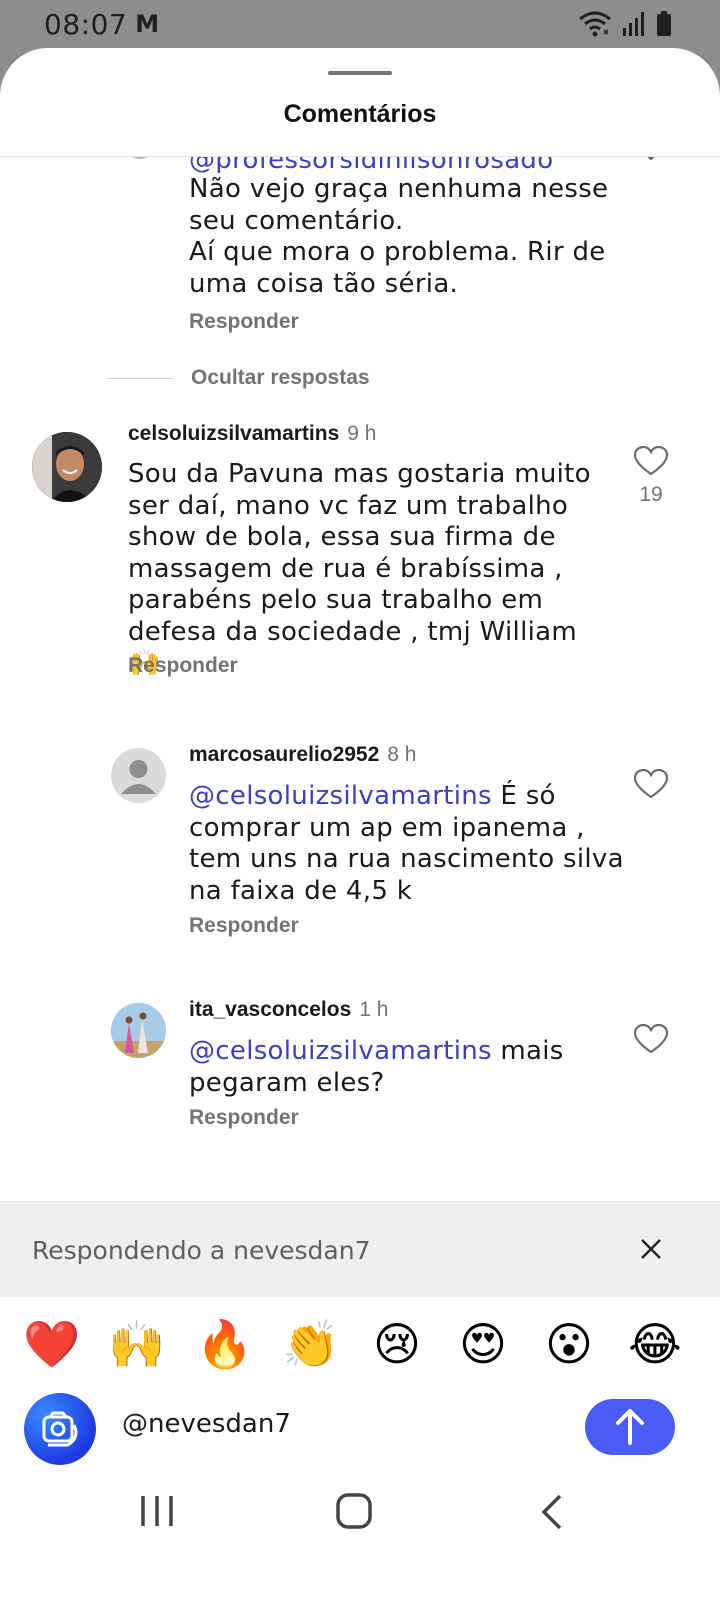 This screenshot has width=720, height=1600. I want to click on camera-button, so click(60, 1429).